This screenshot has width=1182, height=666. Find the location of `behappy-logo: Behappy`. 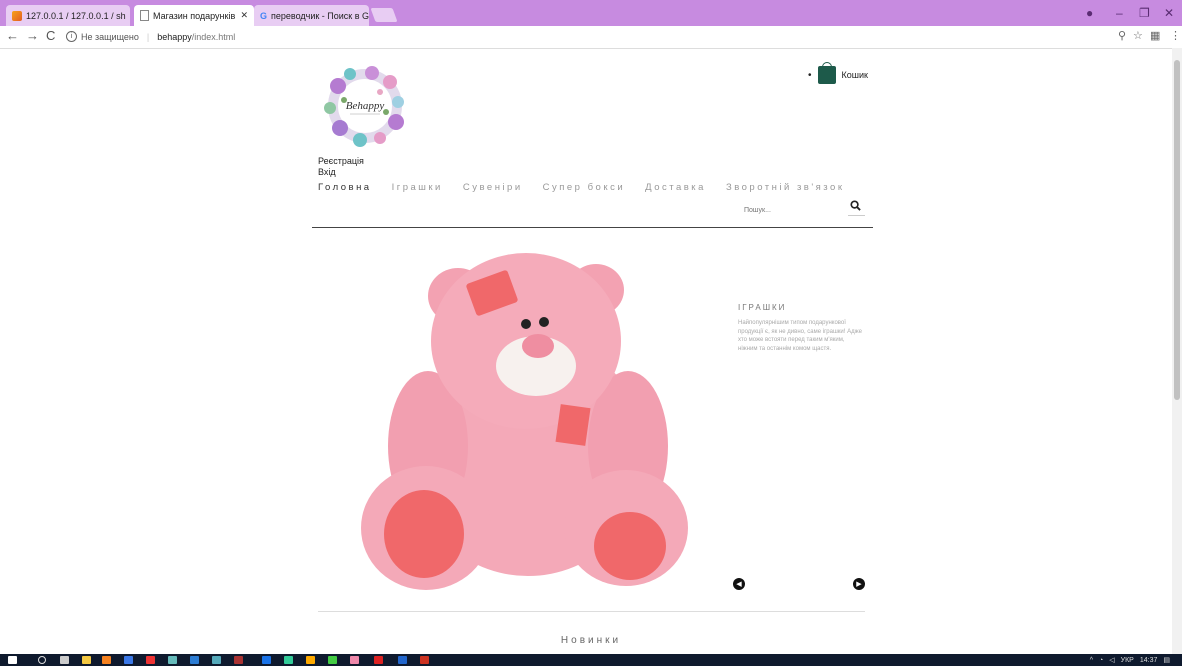

behappy-logo: Behappy is located at coordinates (365, 106).